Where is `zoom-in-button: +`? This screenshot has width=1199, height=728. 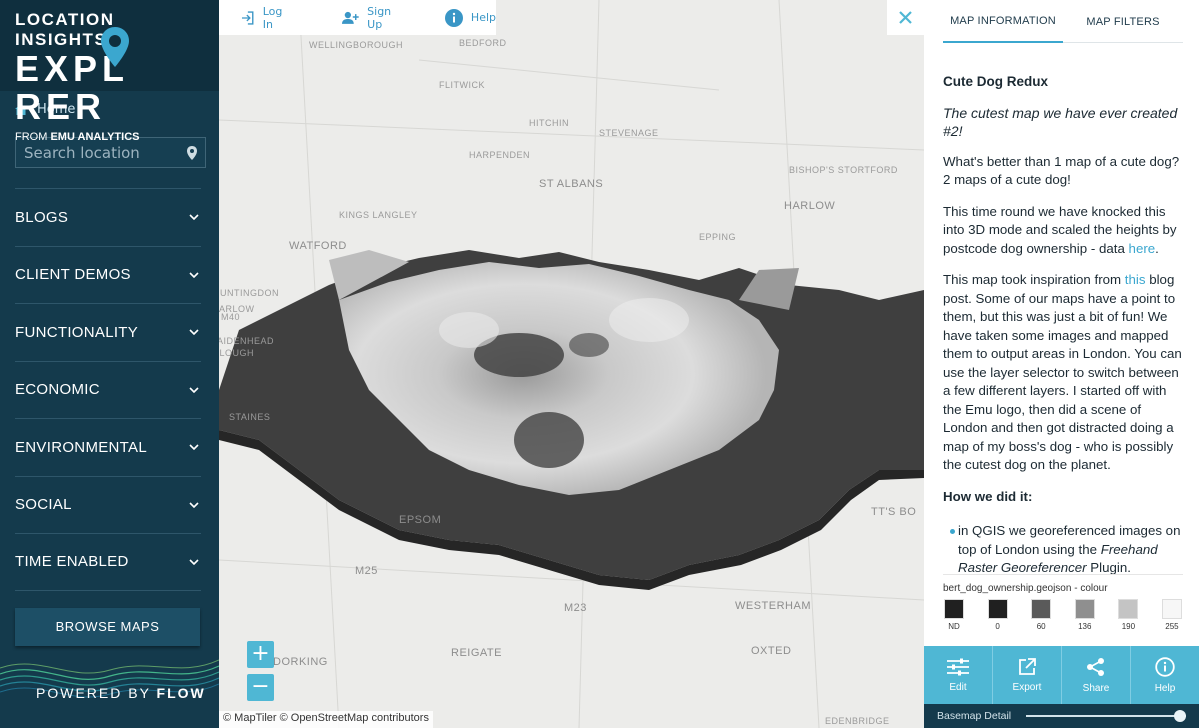
zoom-in-button: + is located at coordinates (260, 654).